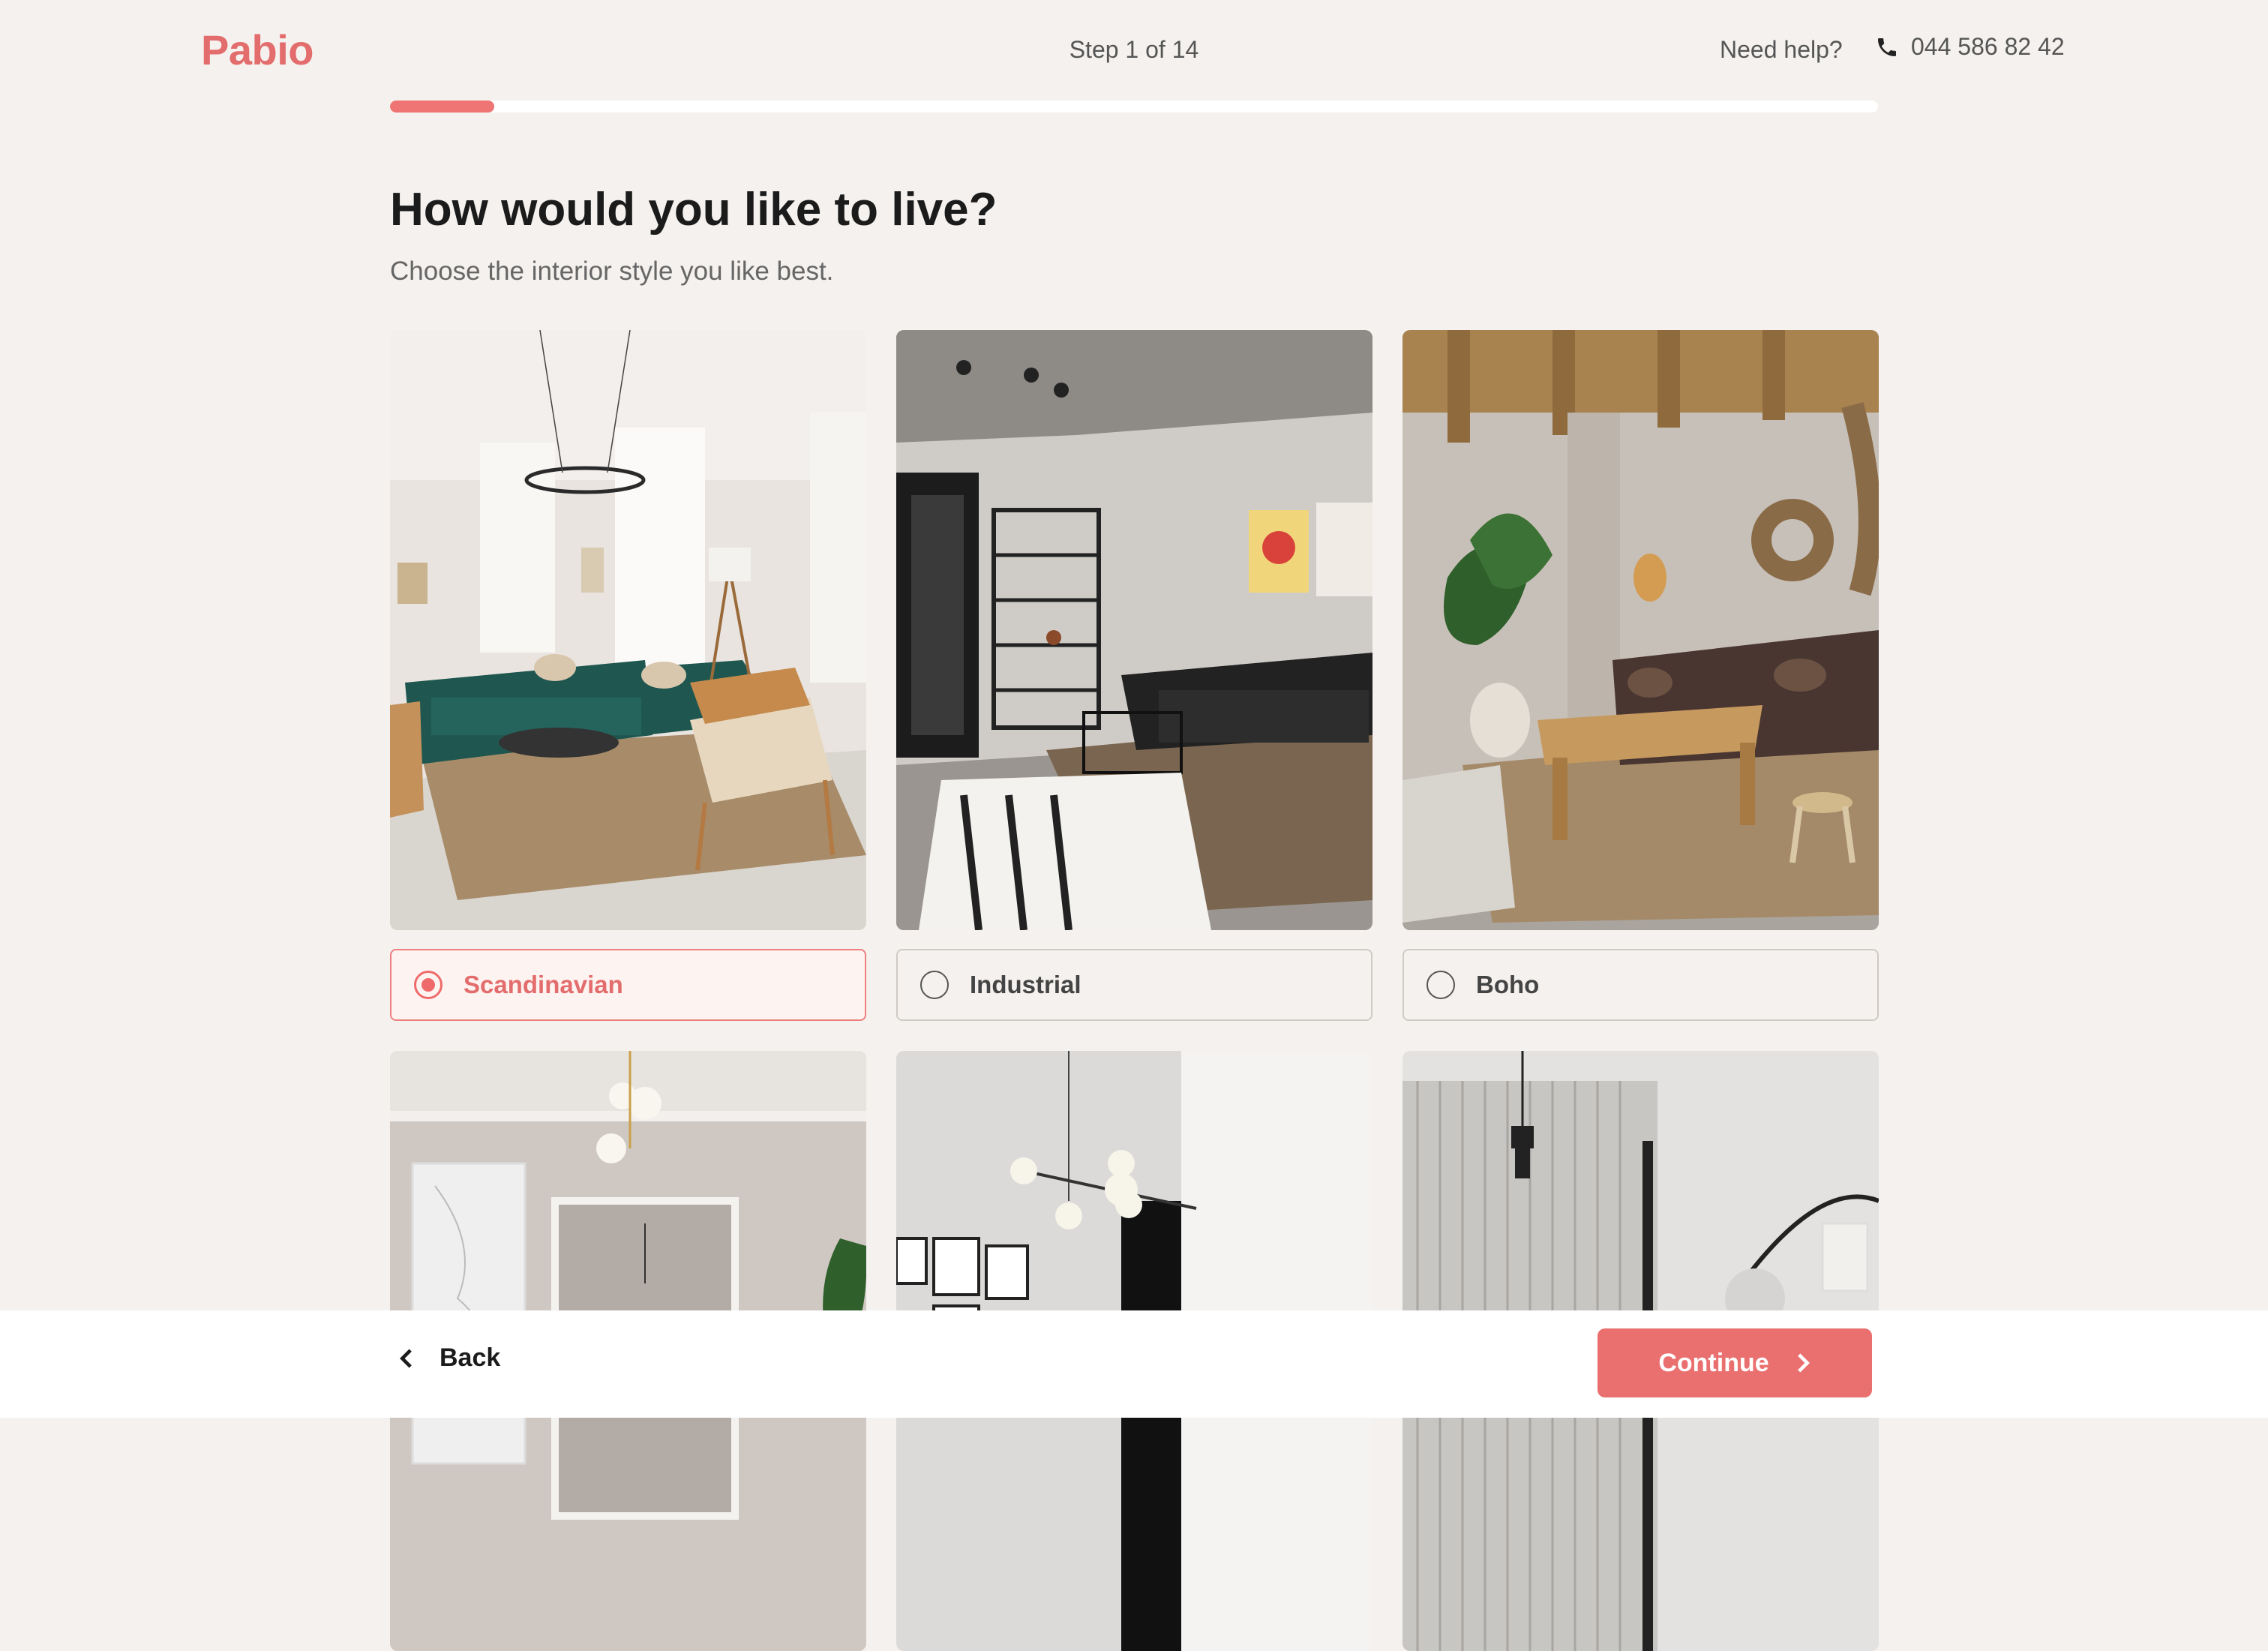 The width and height of the screenshot is (2268, 1651). Describe the element at coordinates (1026, 985) in the screenshot. I see `option-label: Industrial` at that location.